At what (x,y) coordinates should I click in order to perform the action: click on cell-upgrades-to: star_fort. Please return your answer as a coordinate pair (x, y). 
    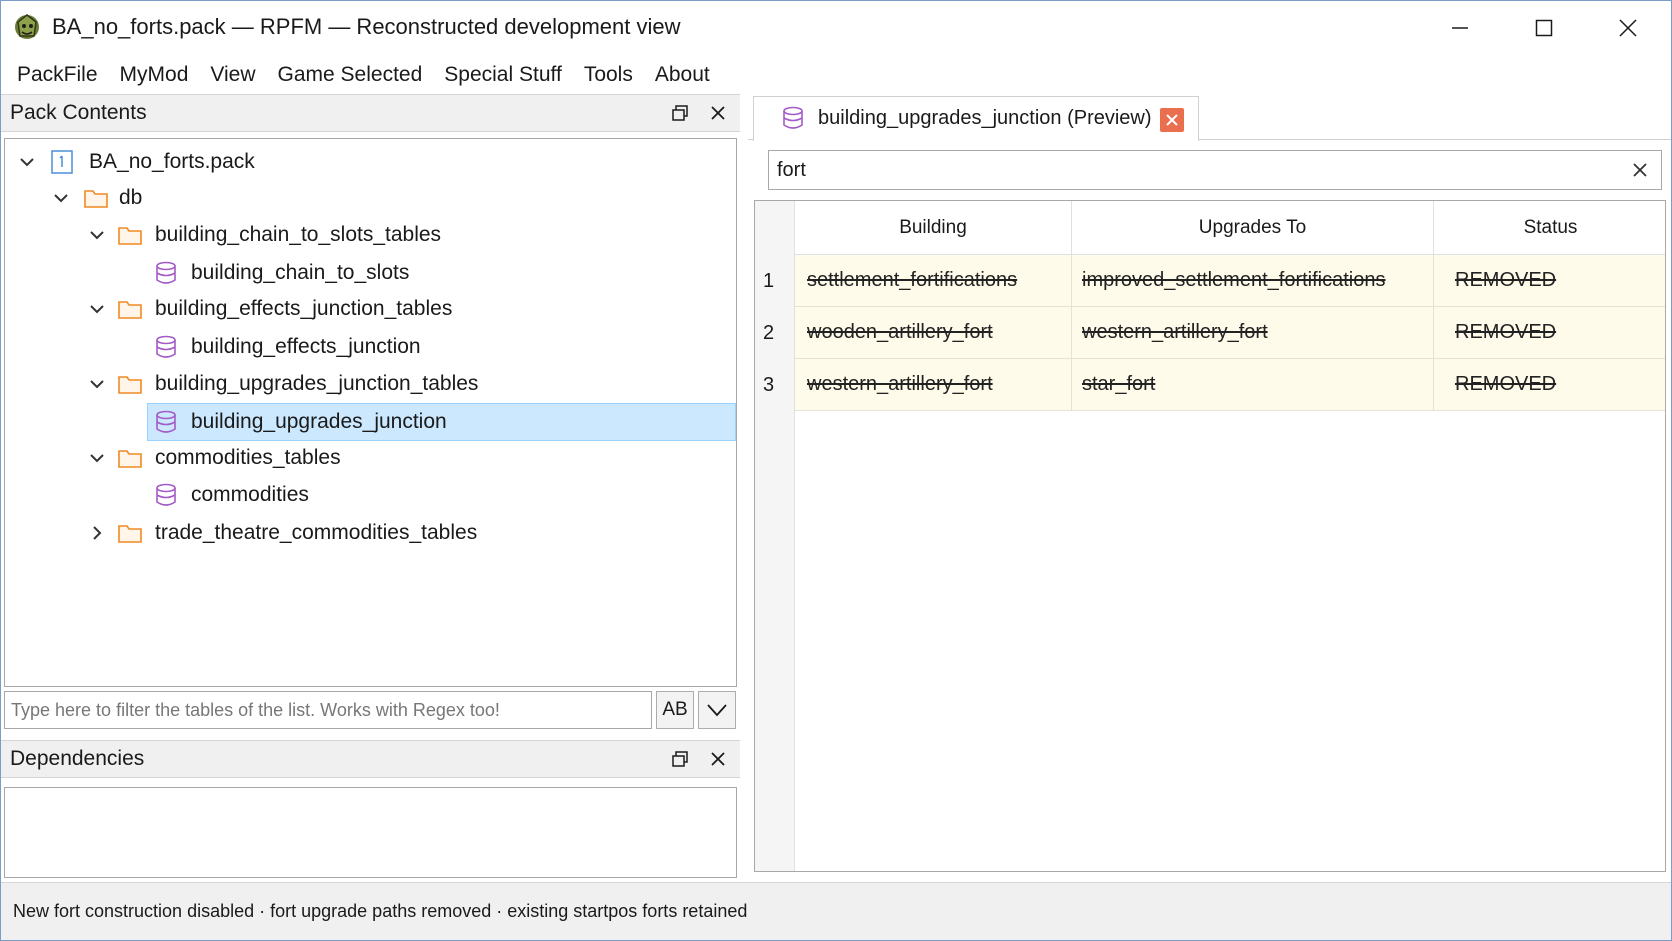
    Looking at the image, I should click on (1253, 385).